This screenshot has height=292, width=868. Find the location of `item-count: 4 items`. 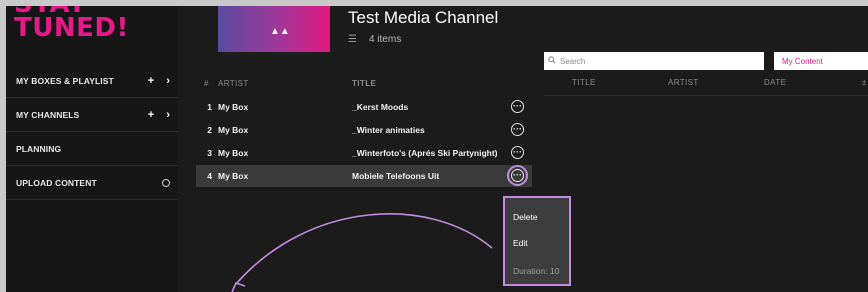

item-count: 4 items is located at coordinates (385, 39).